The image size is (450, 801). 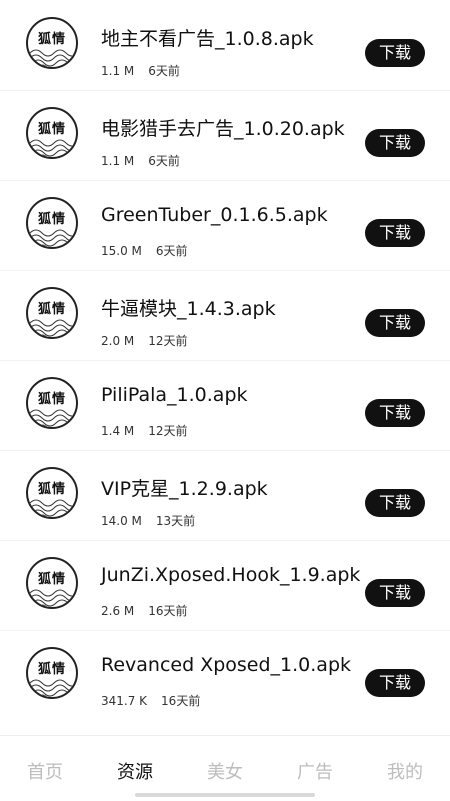 I want to click on file-name: 牛逼模块_1.4.3.apk, so click(x=188, y=309).